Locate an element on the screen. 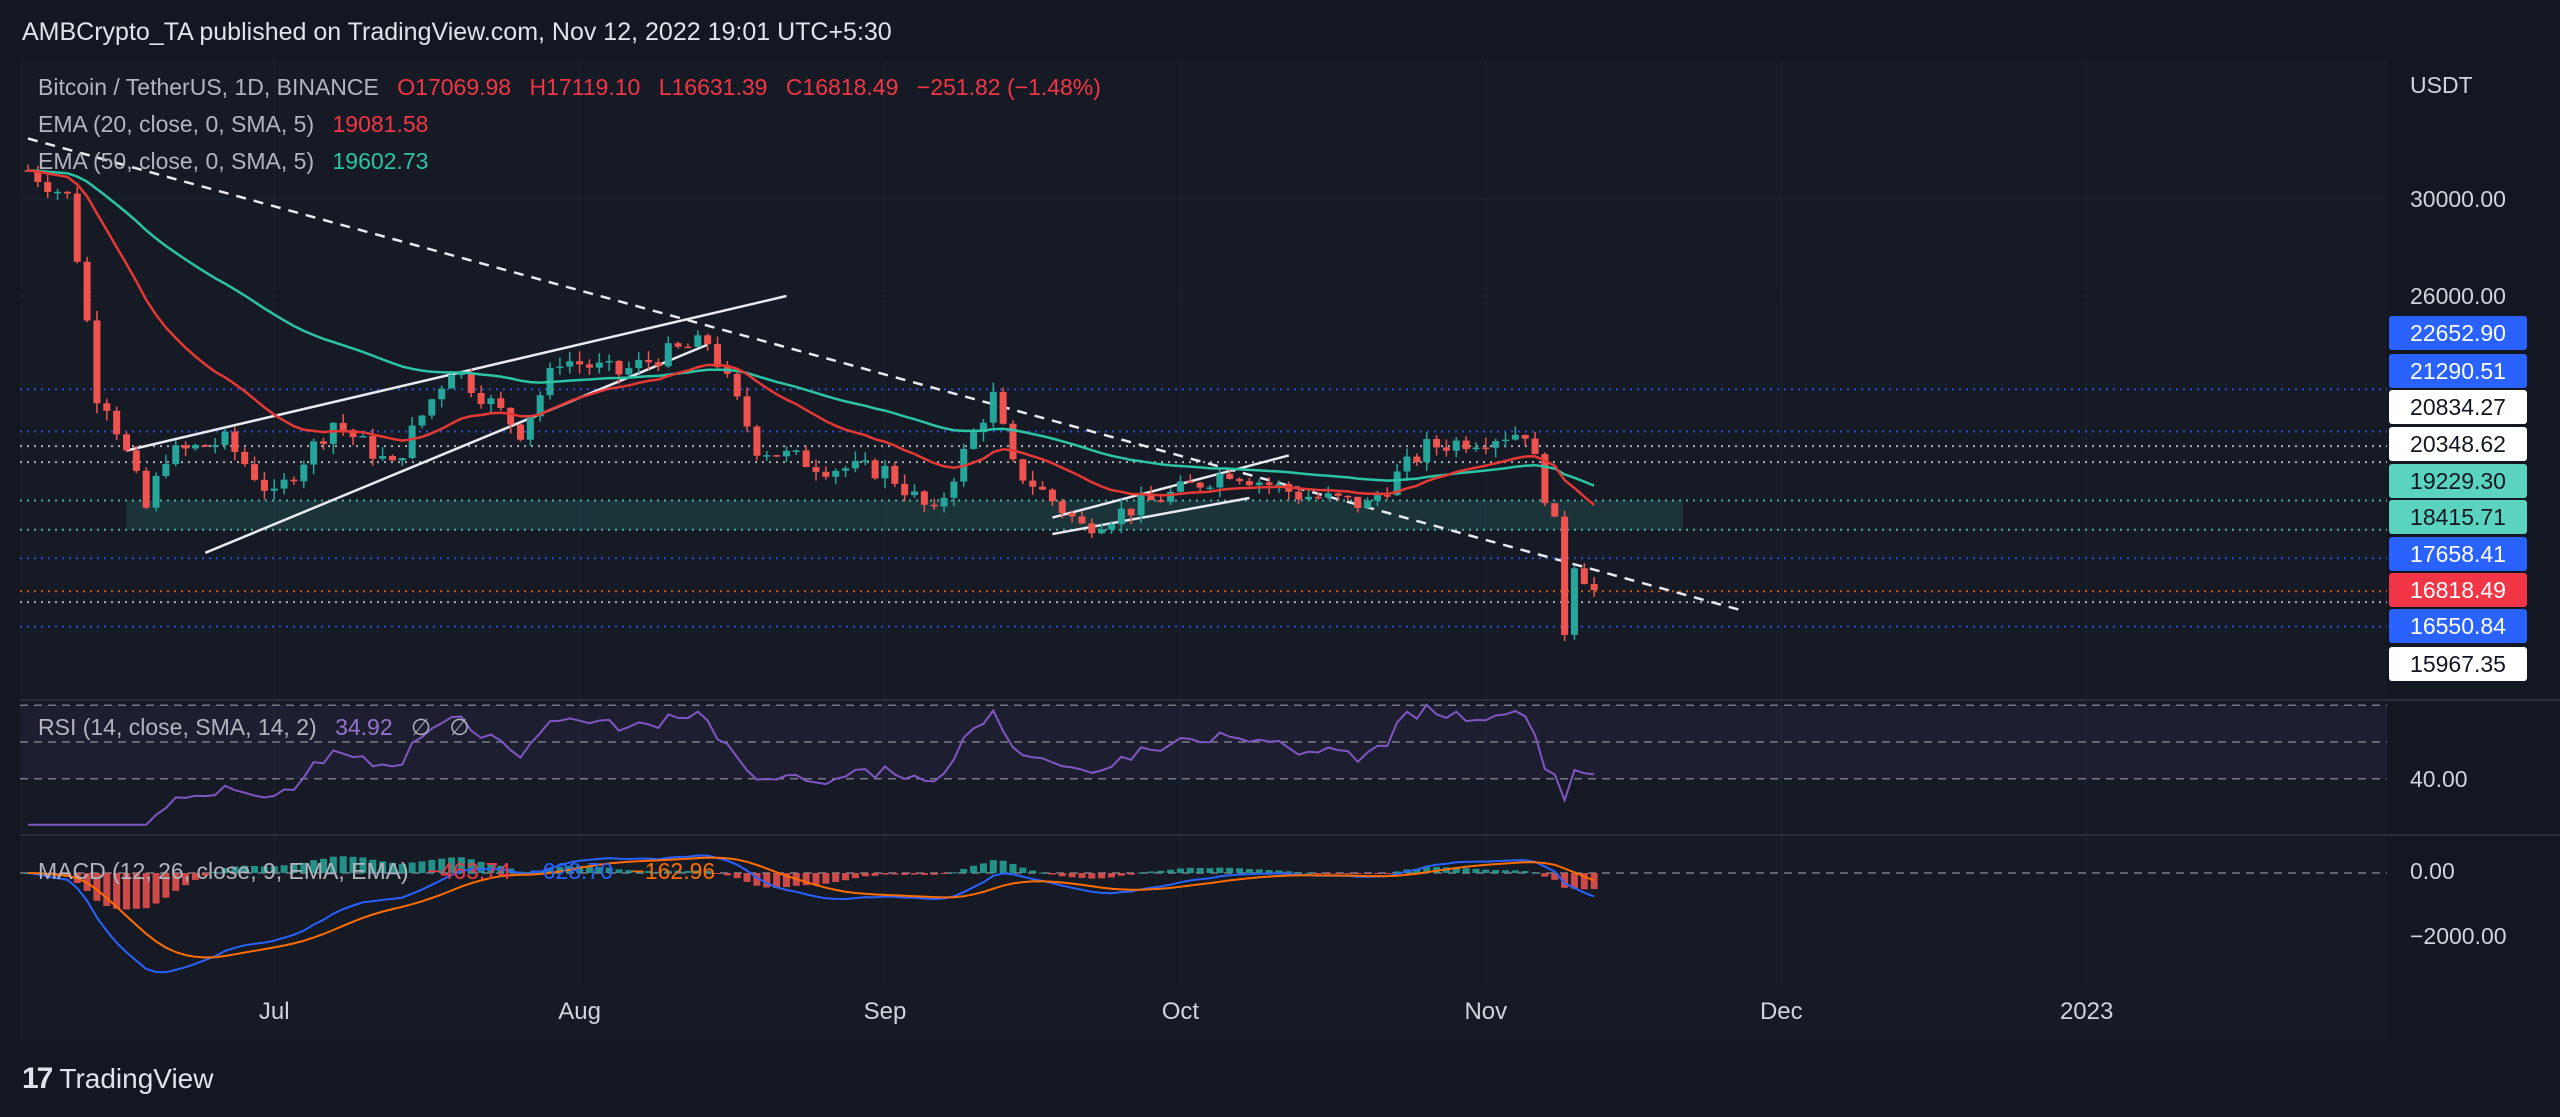 This screenshot has height=1117, width=2560. price-badge-label: 15967.35 is located at coordinates (2458, 664).